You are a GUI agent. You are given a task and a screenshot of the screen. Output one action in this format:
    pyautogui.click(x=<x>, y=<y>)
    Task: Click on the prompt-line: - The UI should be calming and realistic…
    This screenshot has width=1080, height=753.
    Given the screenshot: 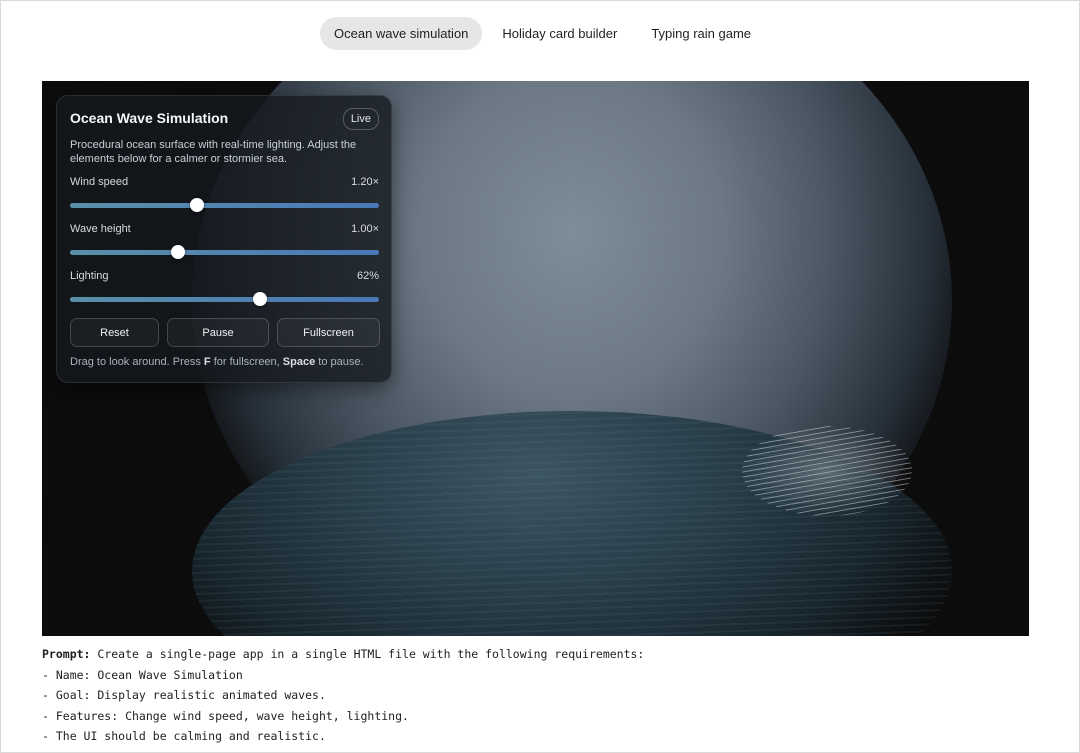 What is the action you would take?
    pyautogui.click(x=184, y=736)
    